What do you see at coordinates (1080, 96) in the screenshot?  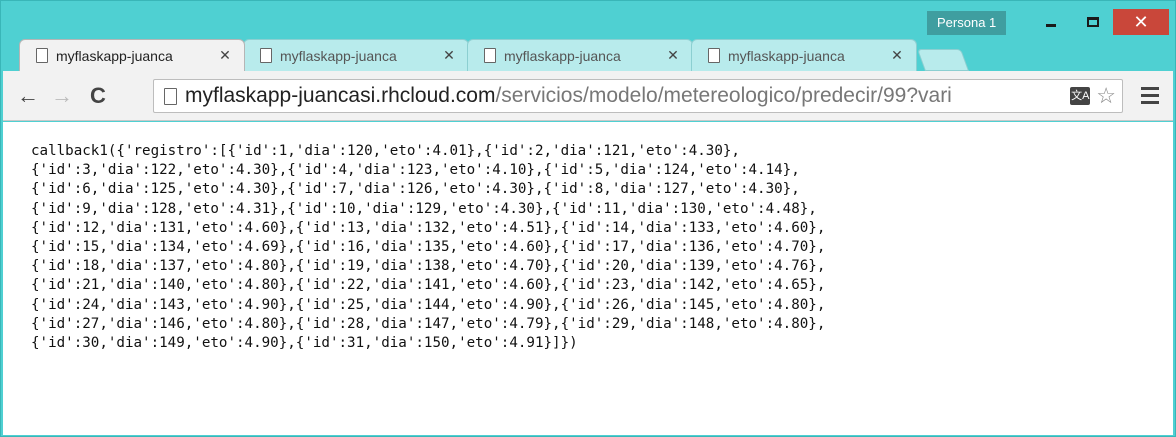 I see `translate-icon: 文A` at bounding box center [1080, 96].